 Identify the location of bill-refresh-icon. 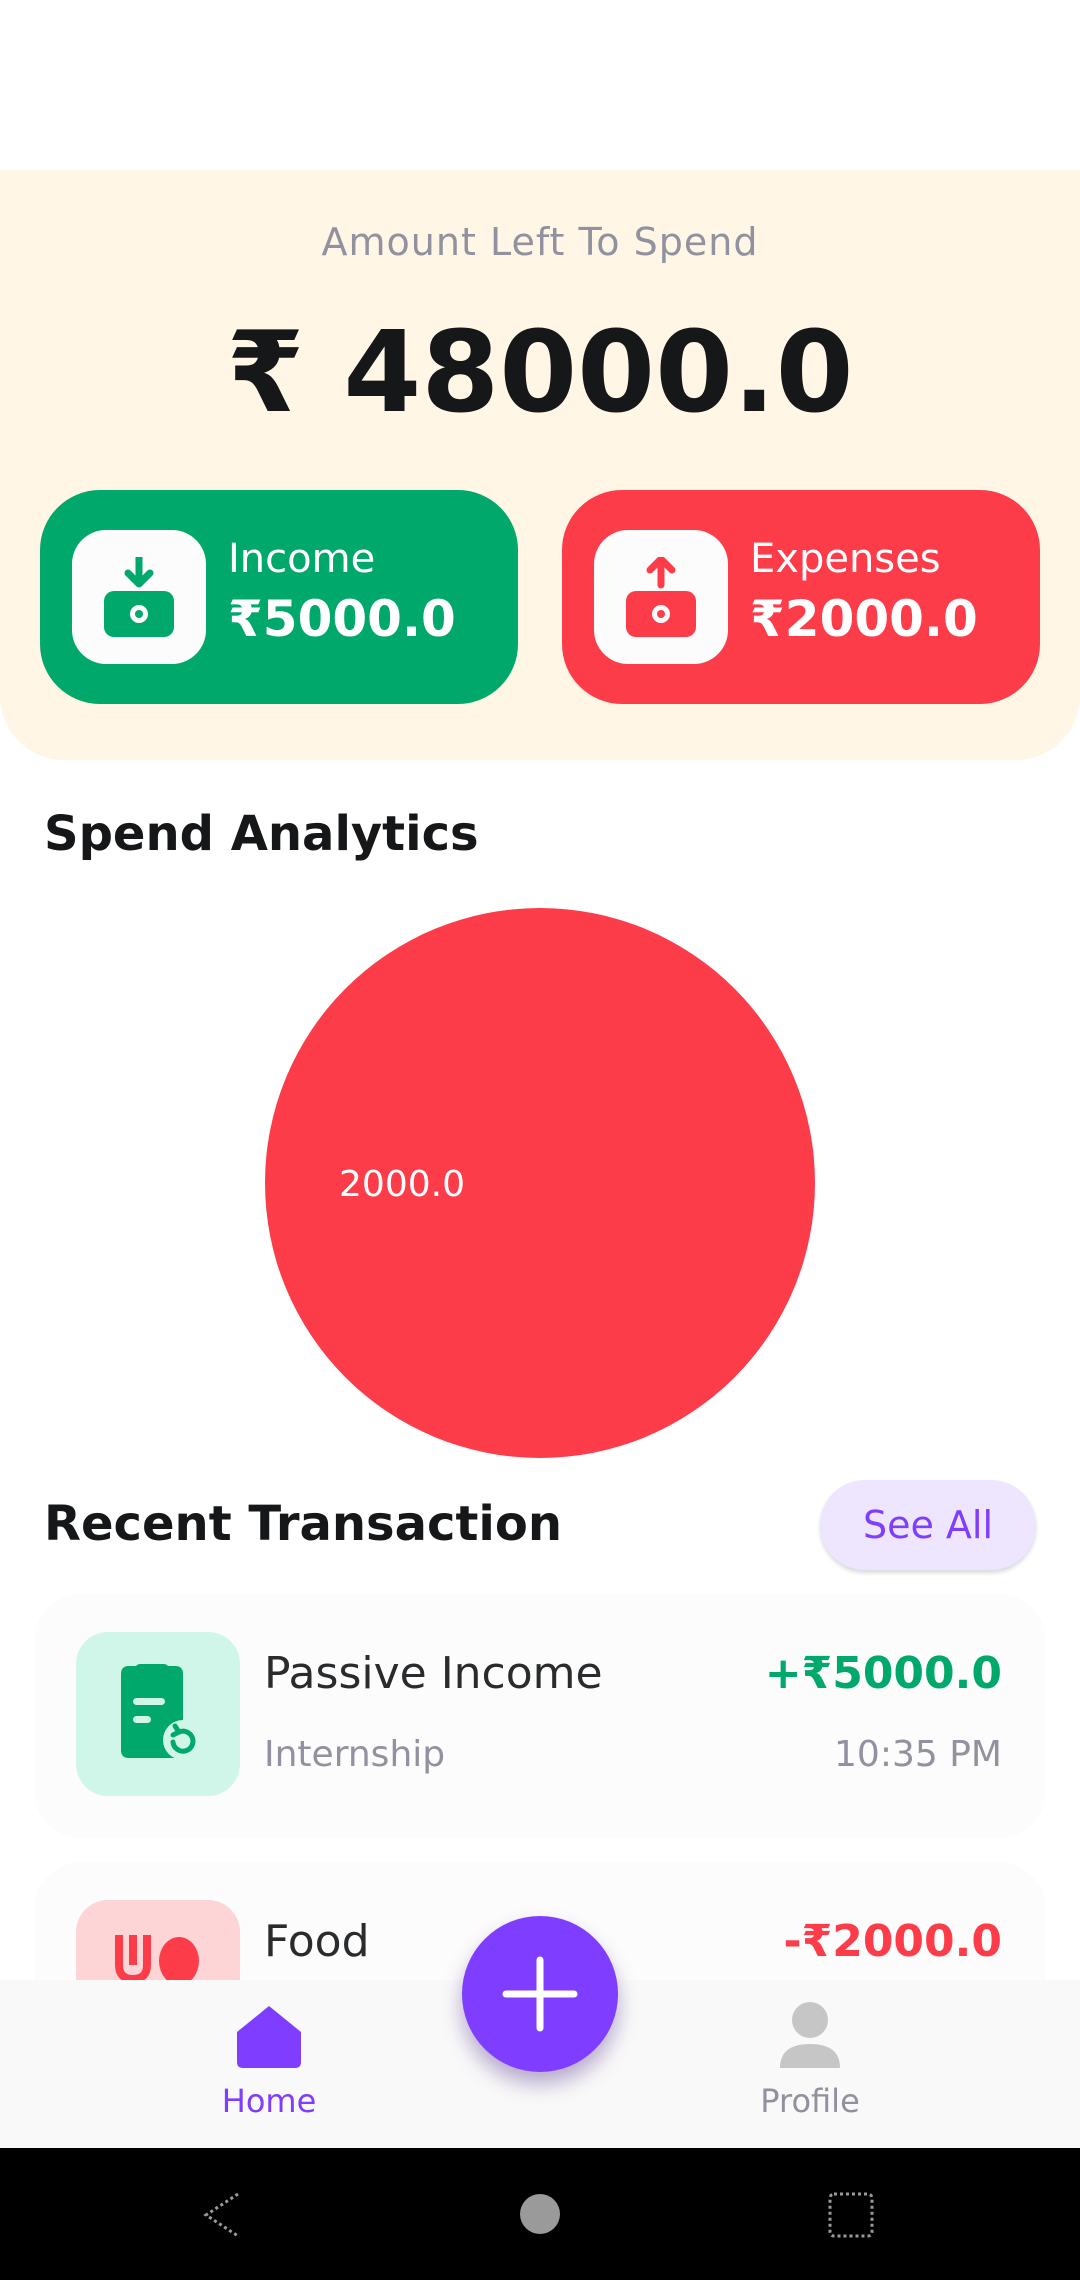
(158, 1714).